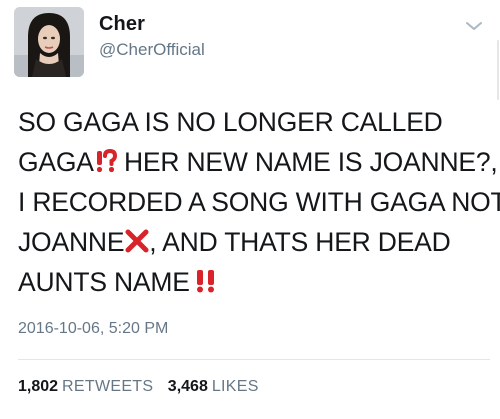  I want to click on double-exclamation-emoji, so click(206, 284).